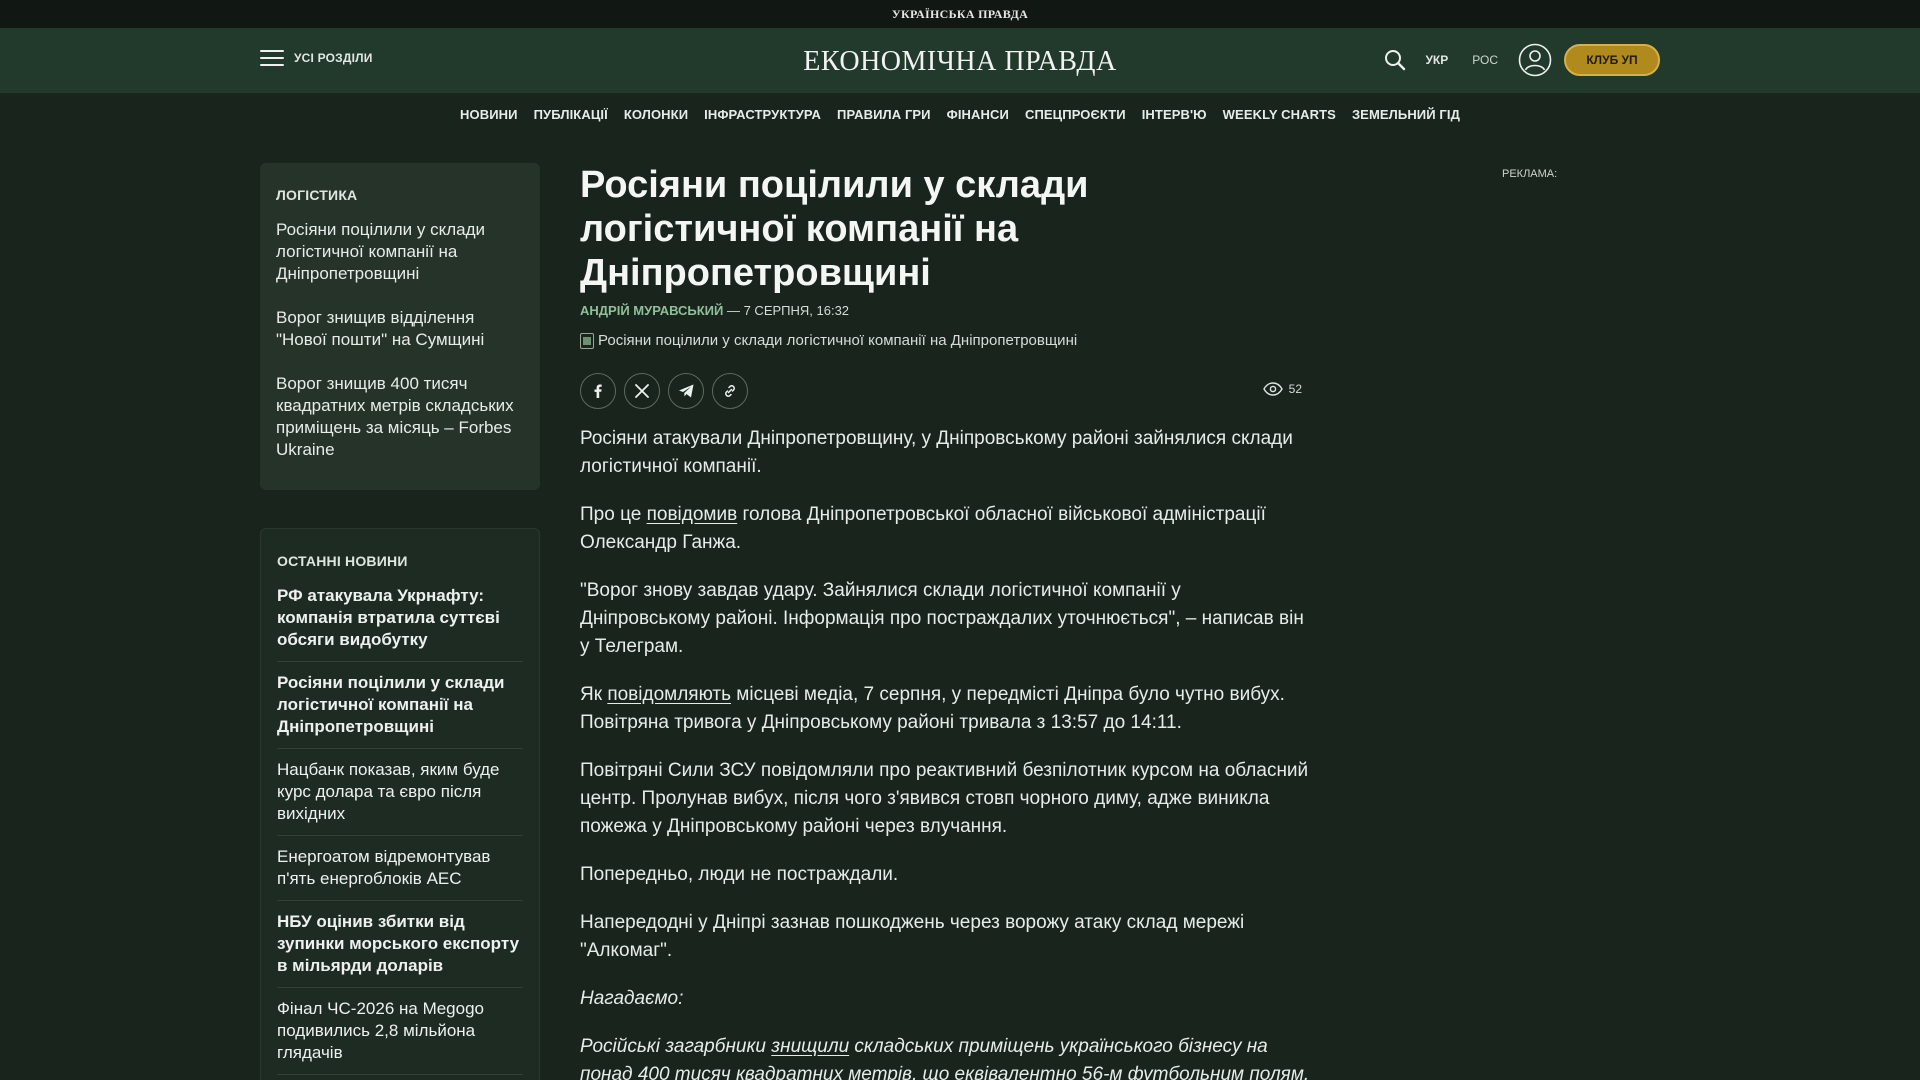  I want to click on lang-ukr-link: УКР, so click(1436, 60).